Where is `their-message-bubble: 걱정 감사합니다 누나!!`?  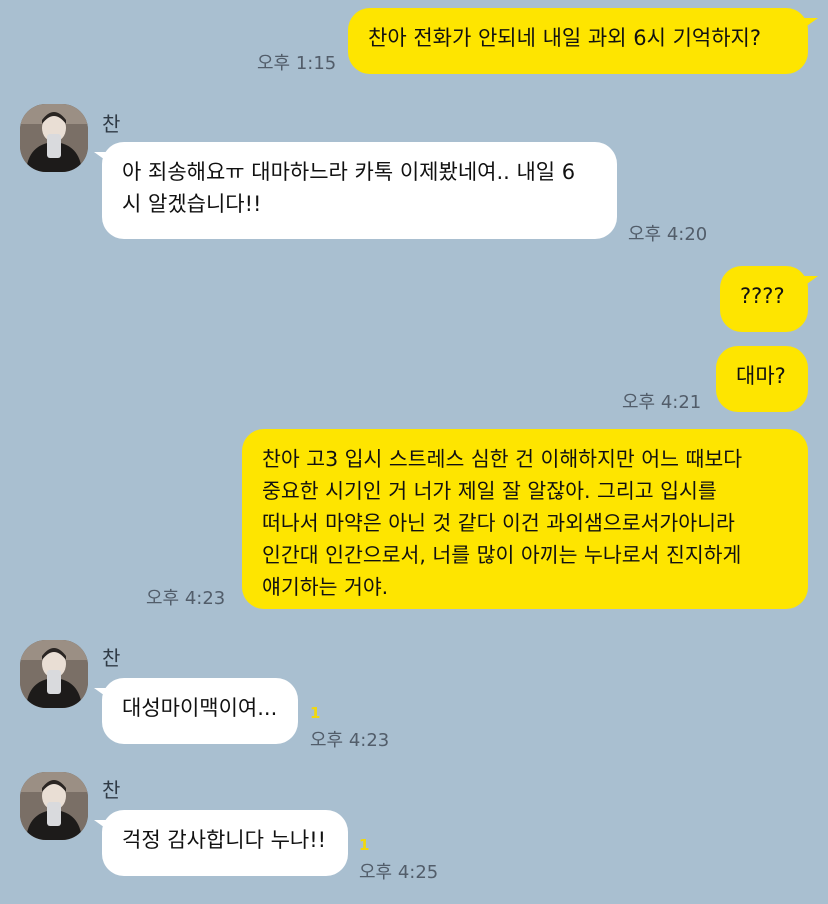
their-message-bubble: 걱정 감사합니다 누나!! is located at coordinates (225, 843).